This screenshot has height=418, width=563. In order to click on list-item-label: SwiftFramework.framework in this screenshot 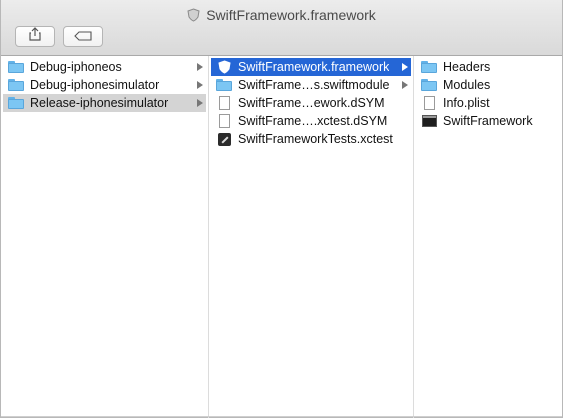, I will do `click(314, 67)`.